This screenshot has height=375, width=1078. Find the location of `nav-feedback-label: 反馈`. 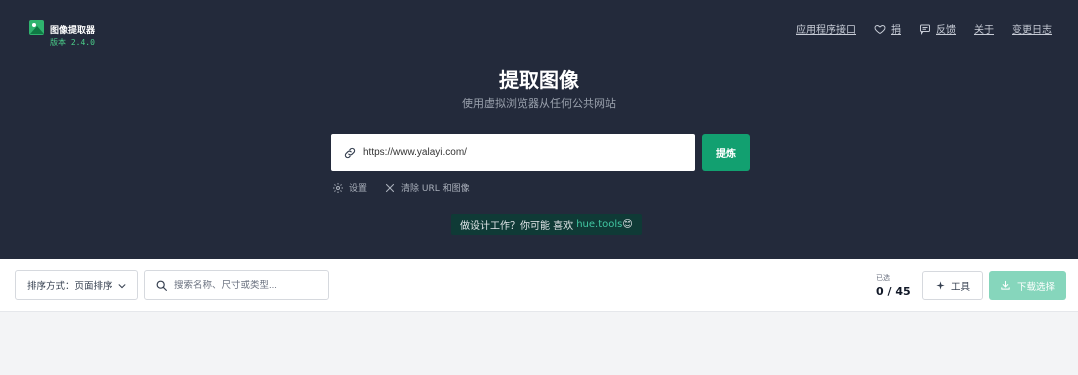

nav-feedback-label: 反馈 is located at coordinates (946, 30).